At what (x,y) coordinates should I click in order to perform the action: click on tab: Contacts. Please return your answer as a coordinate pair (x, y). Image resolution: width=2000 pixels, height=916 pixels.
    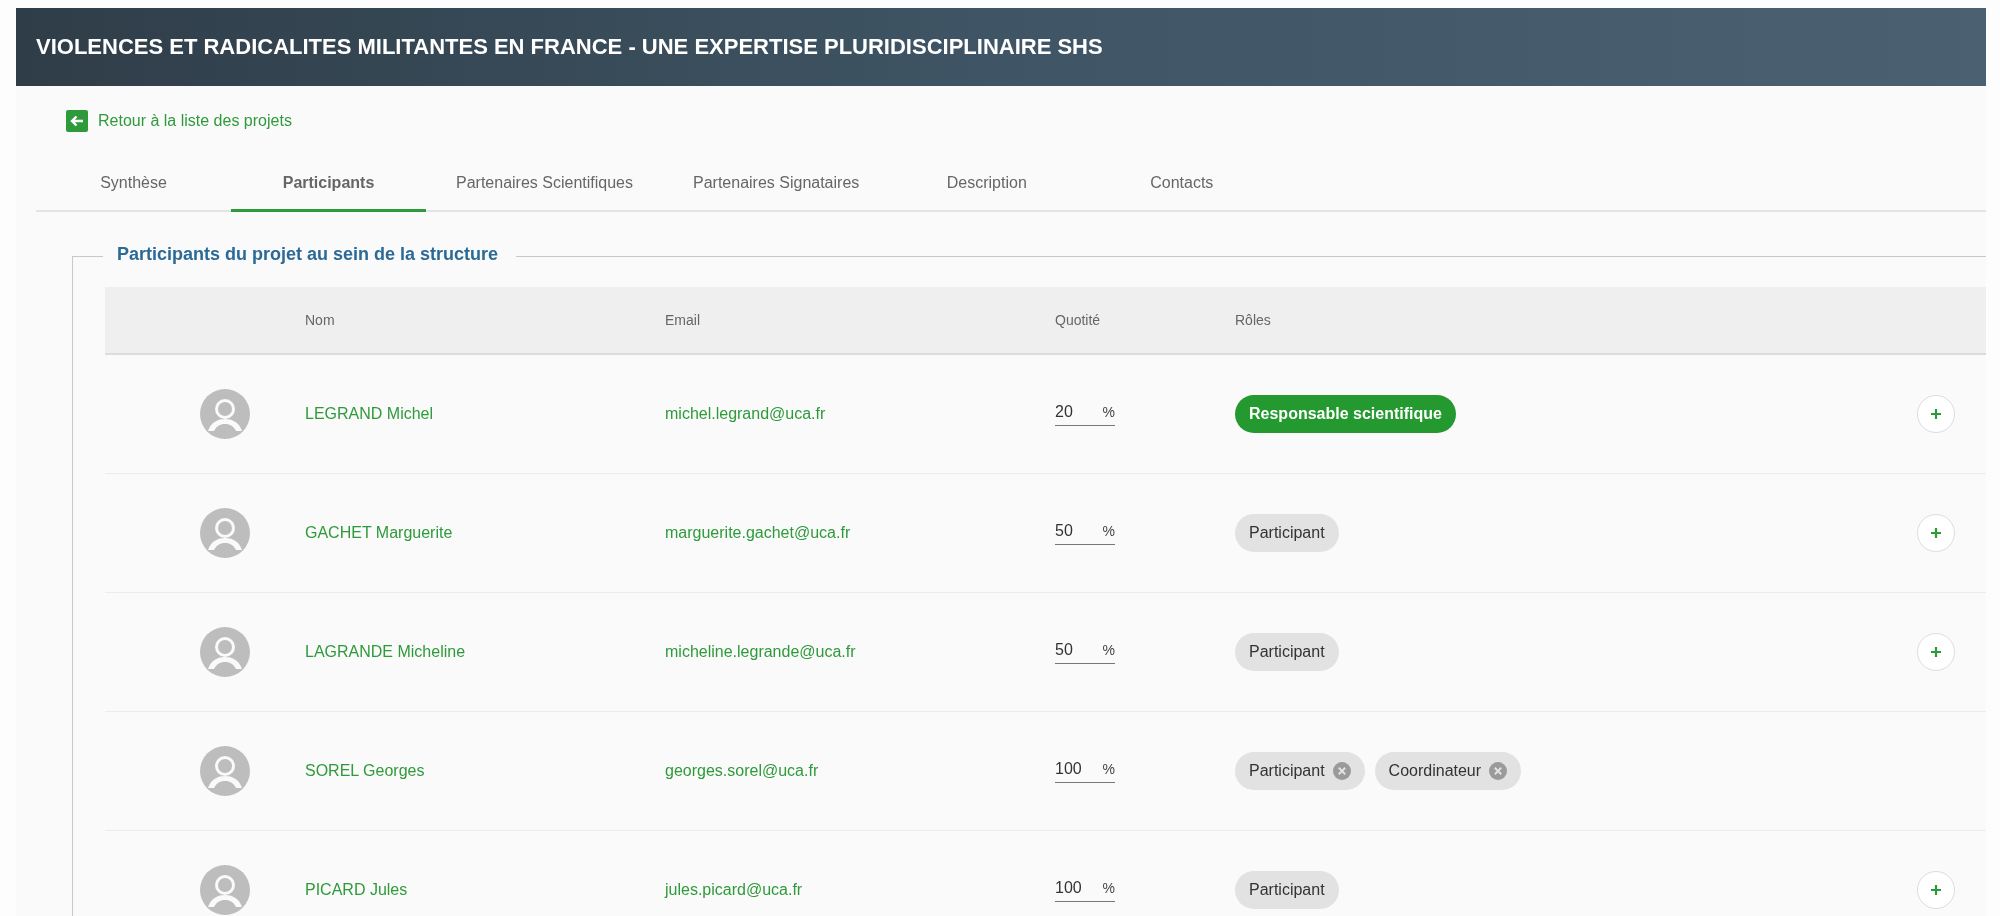
    Looking at the image, I should click on (1182, 184).